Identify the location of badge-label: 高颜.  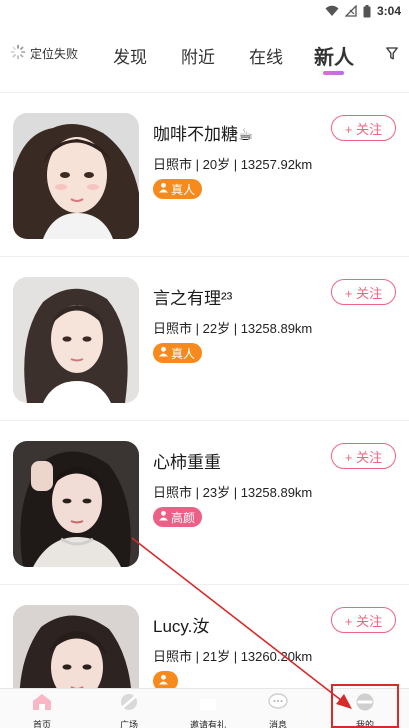
(183, 517).